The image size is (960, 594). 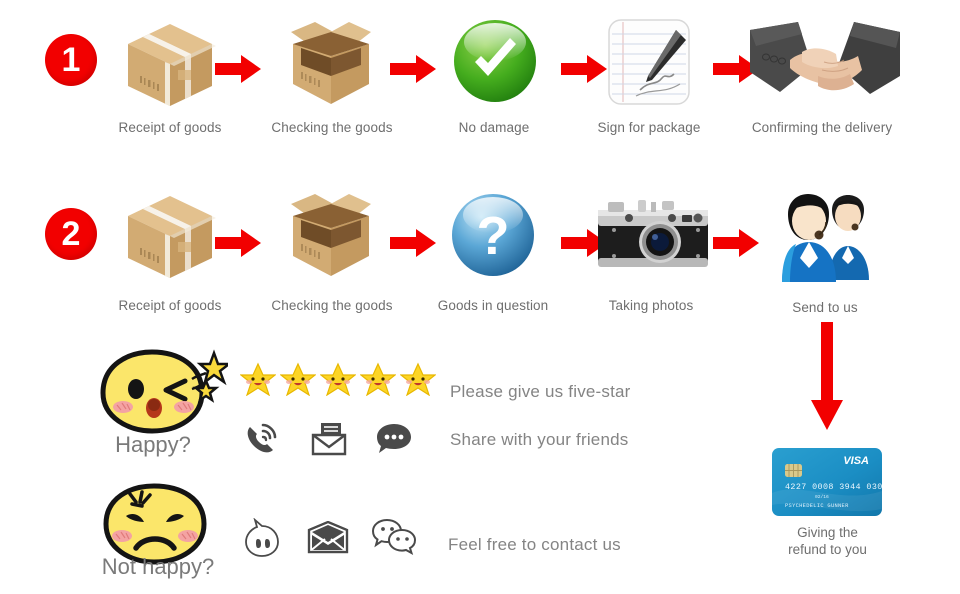 What do you see at coordinates (856, 461) in the screenshot?
I see `card-brand: VISA` at bounding box center [856, 461].